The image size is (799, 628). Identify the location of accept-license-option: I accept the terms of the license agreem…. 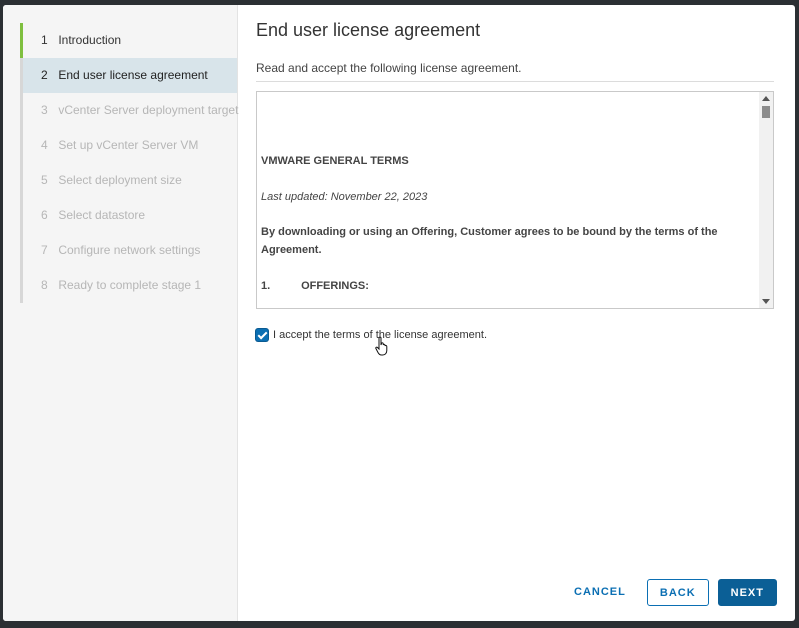
(371, 335).